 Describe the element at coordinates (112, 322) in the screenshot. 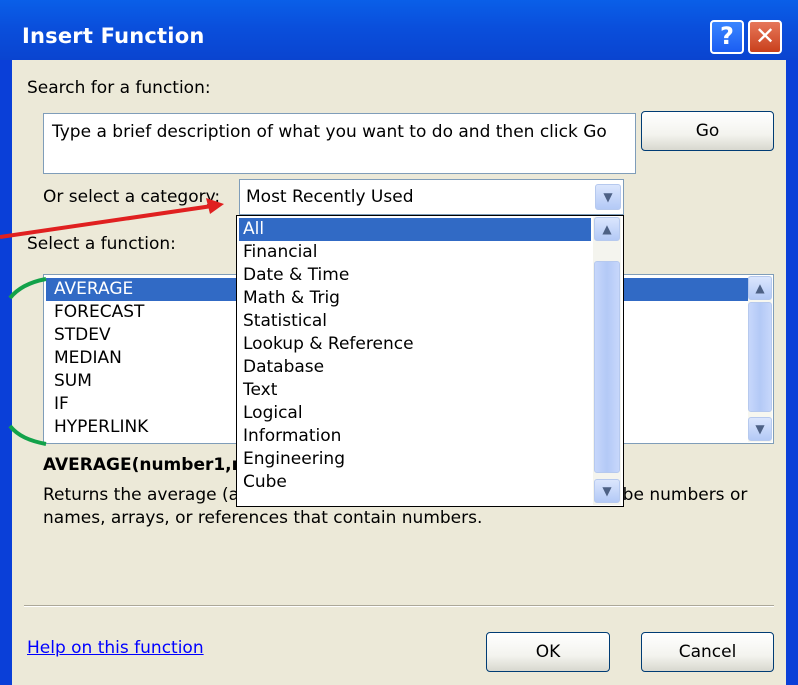

I see `annotation-overlay` at that location.